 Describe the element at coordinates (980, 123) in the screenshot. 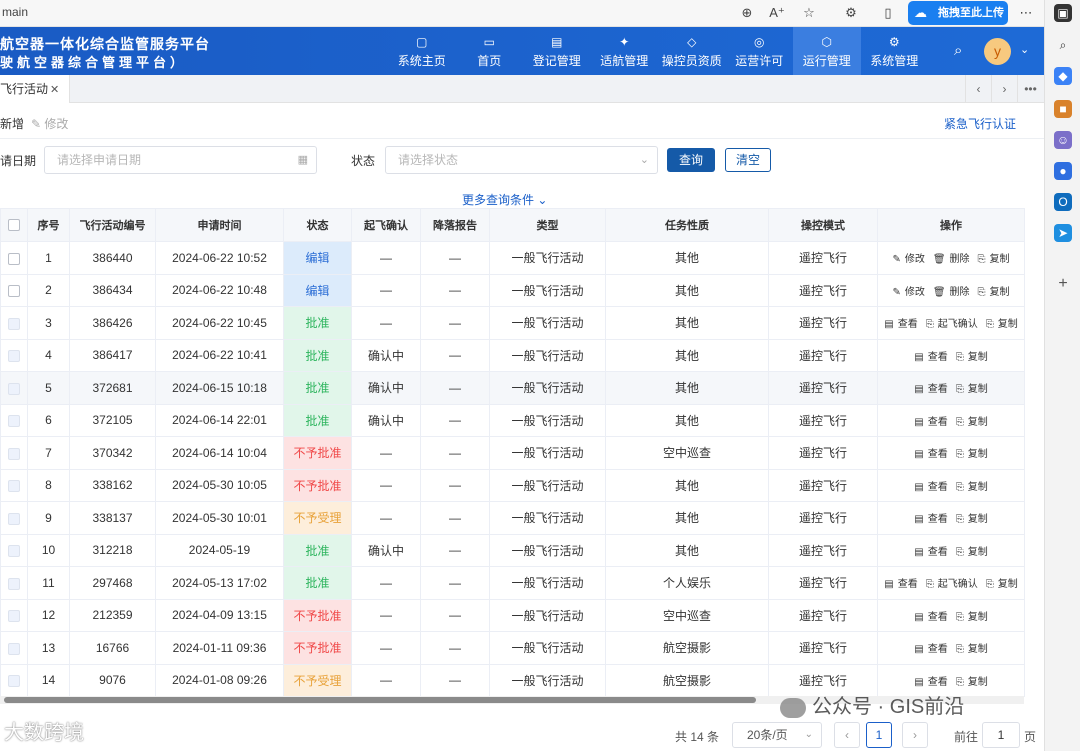

I see `emergency-flight-button: 紧急飞行认证` at that location.